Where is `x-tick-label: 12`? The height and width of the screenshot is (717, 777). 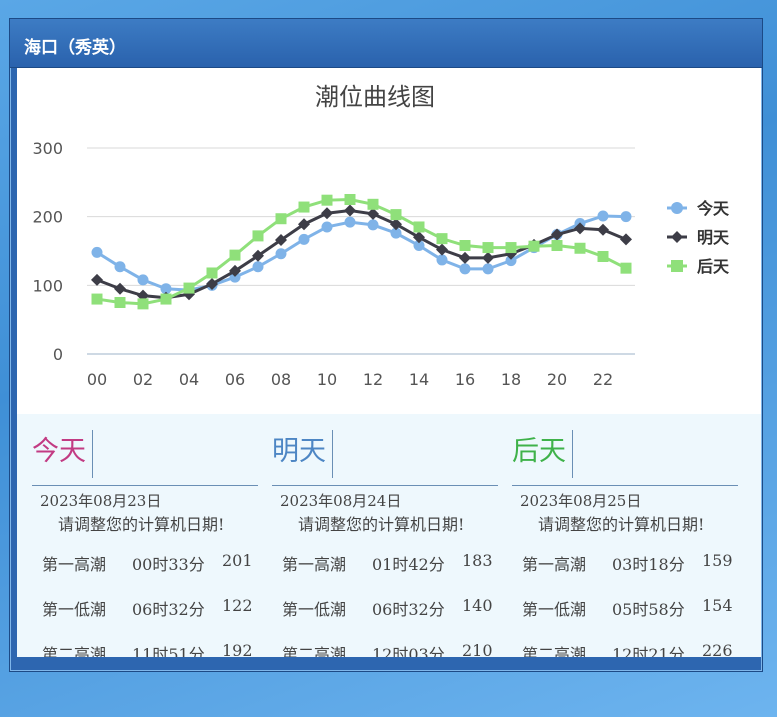 x-tick-label: 12 is located at coordinates (373, 379).